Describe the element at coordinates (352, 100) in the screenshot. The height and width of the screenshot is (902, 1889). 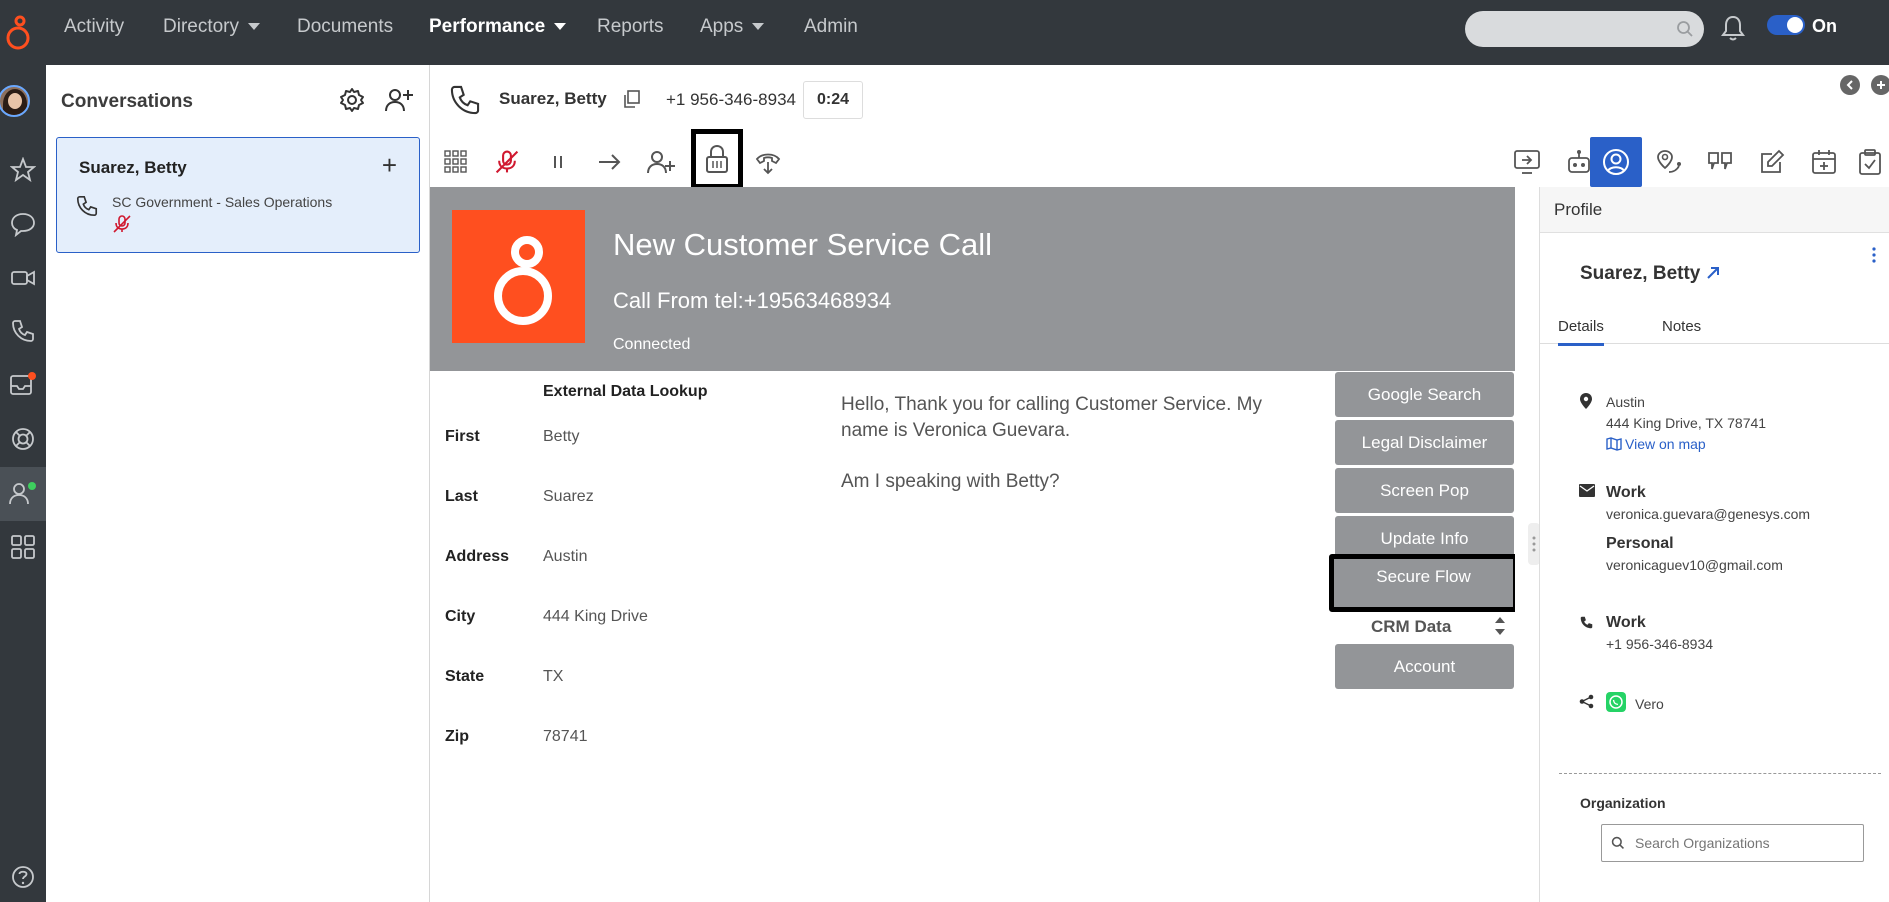
I see `gear-icon` at that location.